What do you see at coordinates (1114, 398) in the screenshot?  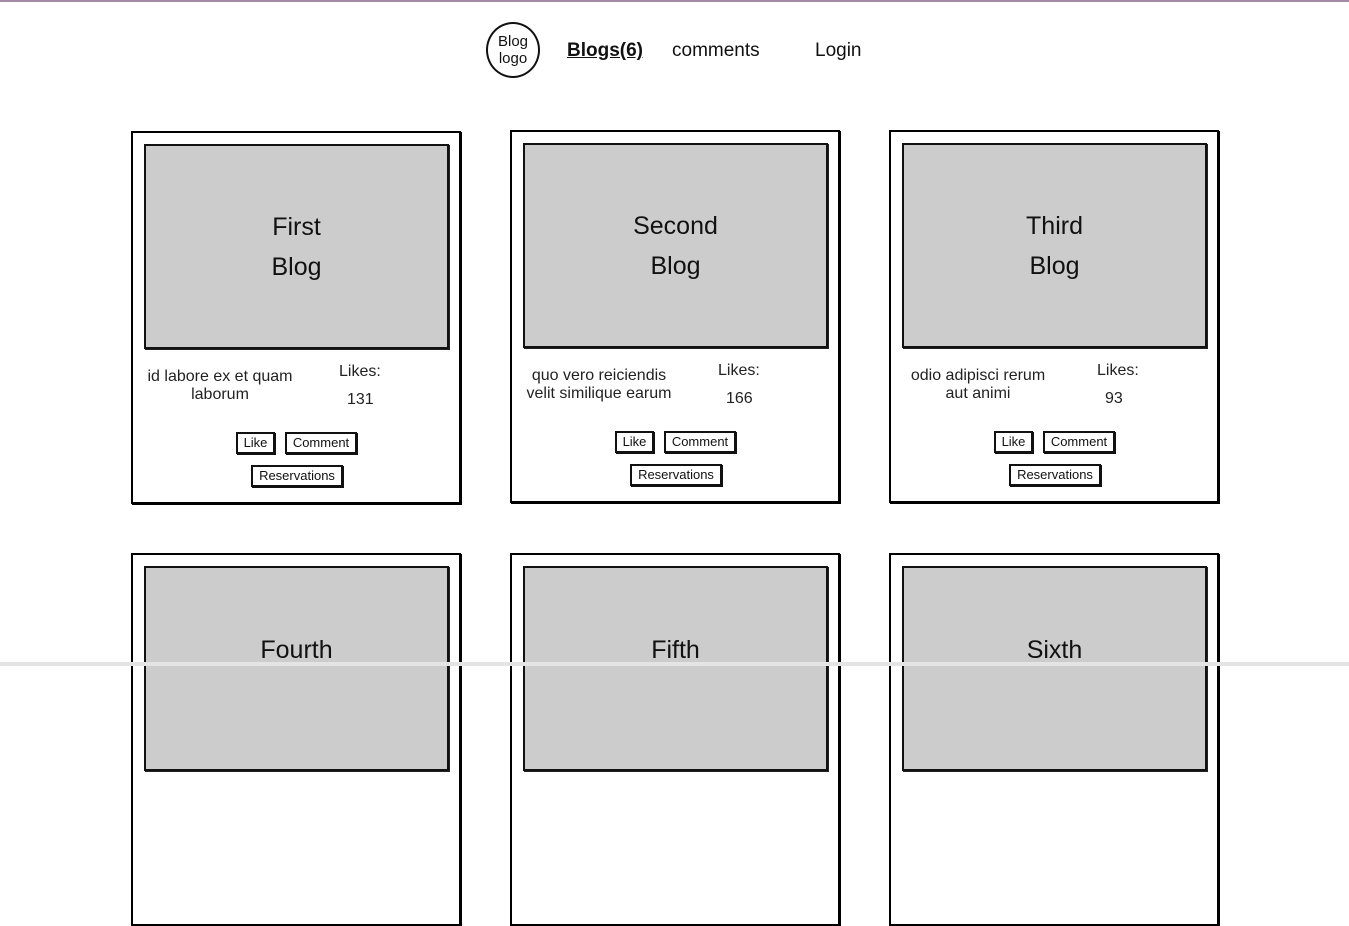 I see `blog-card-likes-count: 93` at bounding box center [1114, 398].